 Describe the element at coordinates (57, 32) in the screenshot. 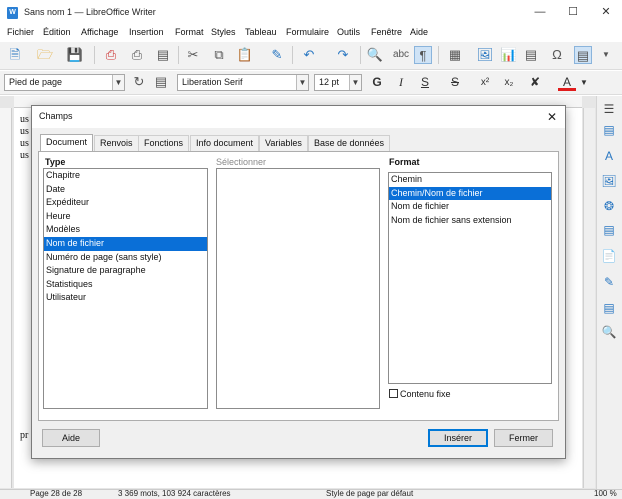

I see `menu-edition: Édition` at that location.